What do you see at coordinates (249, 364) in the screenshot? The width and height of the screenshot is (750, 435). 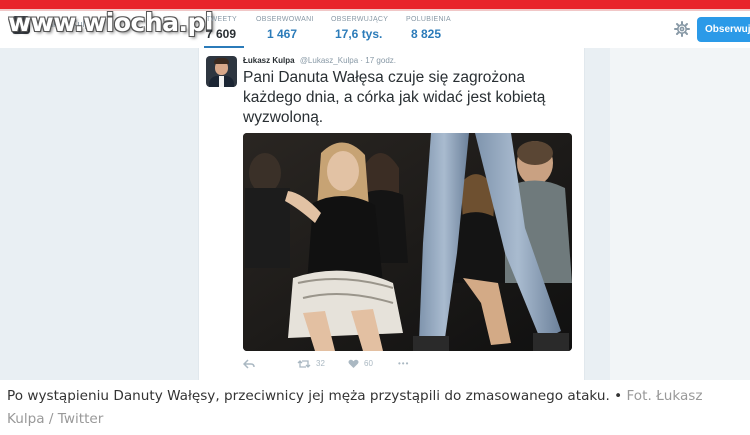 I see `reply-icon` at bounding box center [249, 364].